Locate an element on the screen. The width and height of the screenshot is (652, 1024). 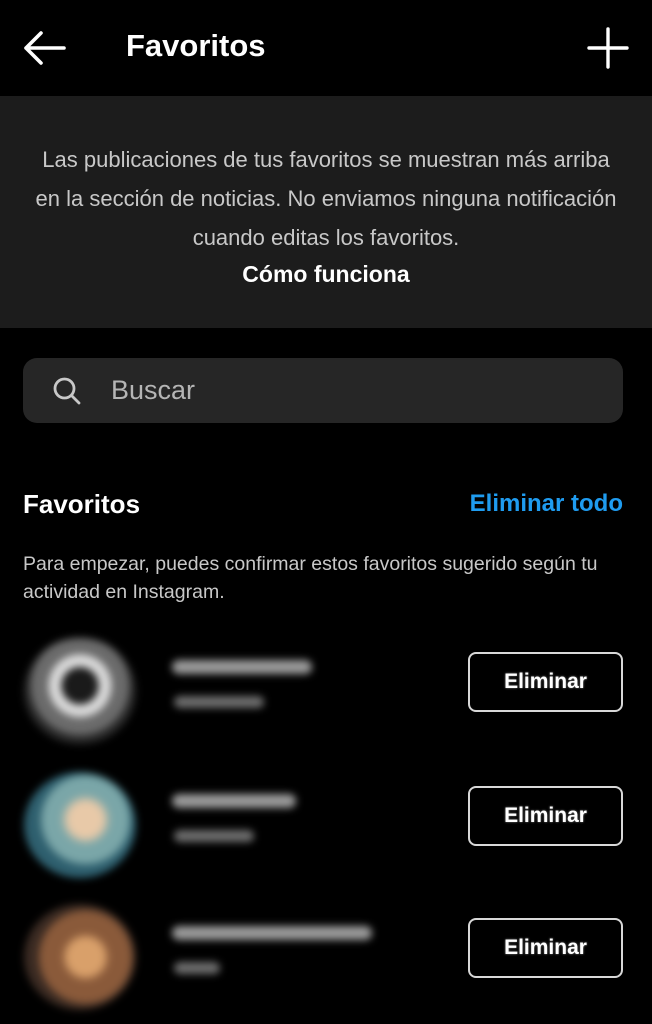
arrow-left-icon is located at coordinates (45, 48).